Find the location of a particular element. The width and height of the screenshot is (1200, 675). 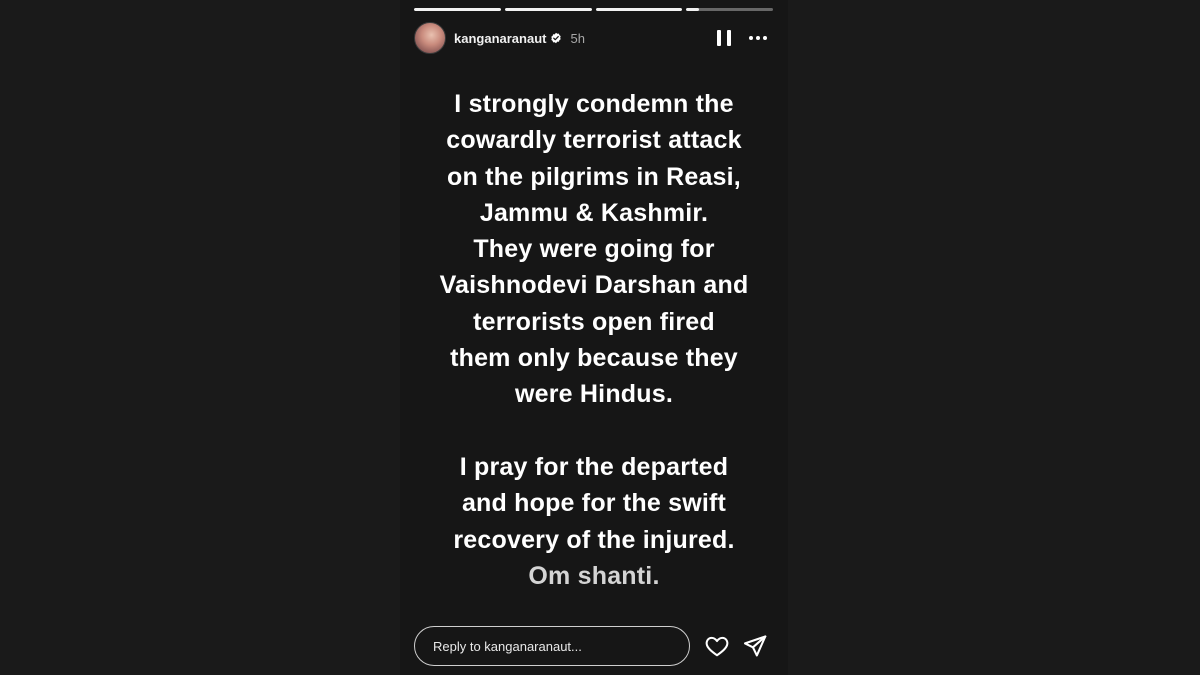

story-text-line: Jammu & Kashmir. is located at coordinates (594, 212).